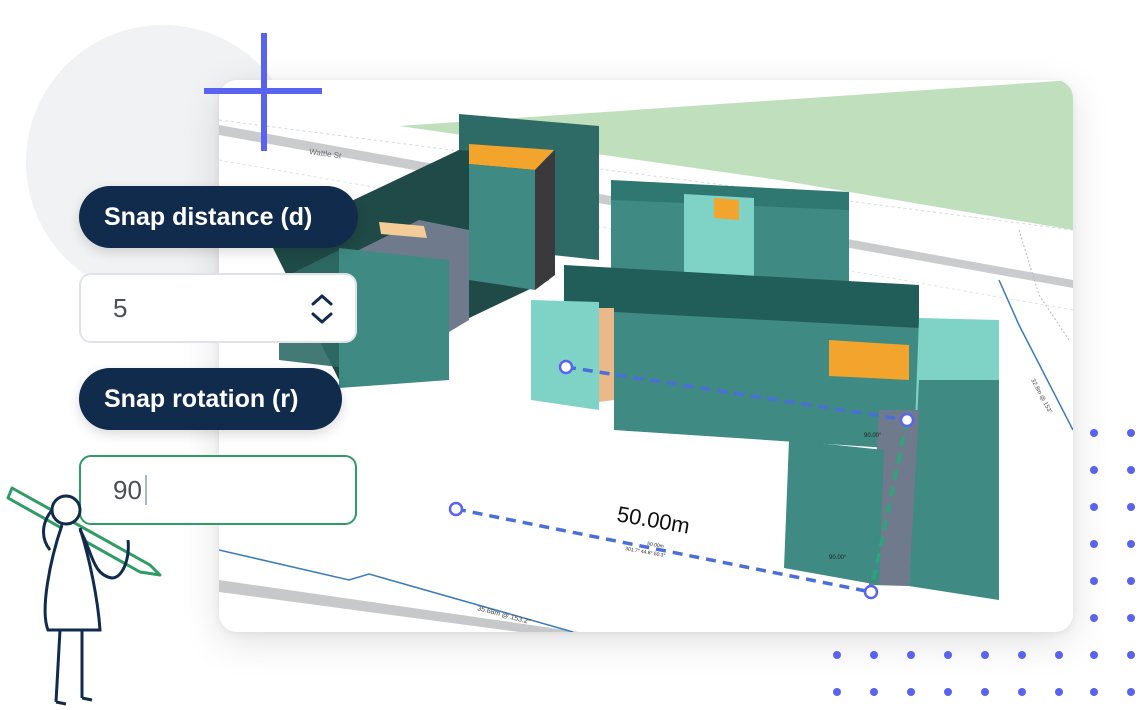 The image size is (1144, 710). What do you see at coordinates (655, 545) in the screenshot?
I see `measurement-sub-label: 50.00m` at bounding box center [655, 545].